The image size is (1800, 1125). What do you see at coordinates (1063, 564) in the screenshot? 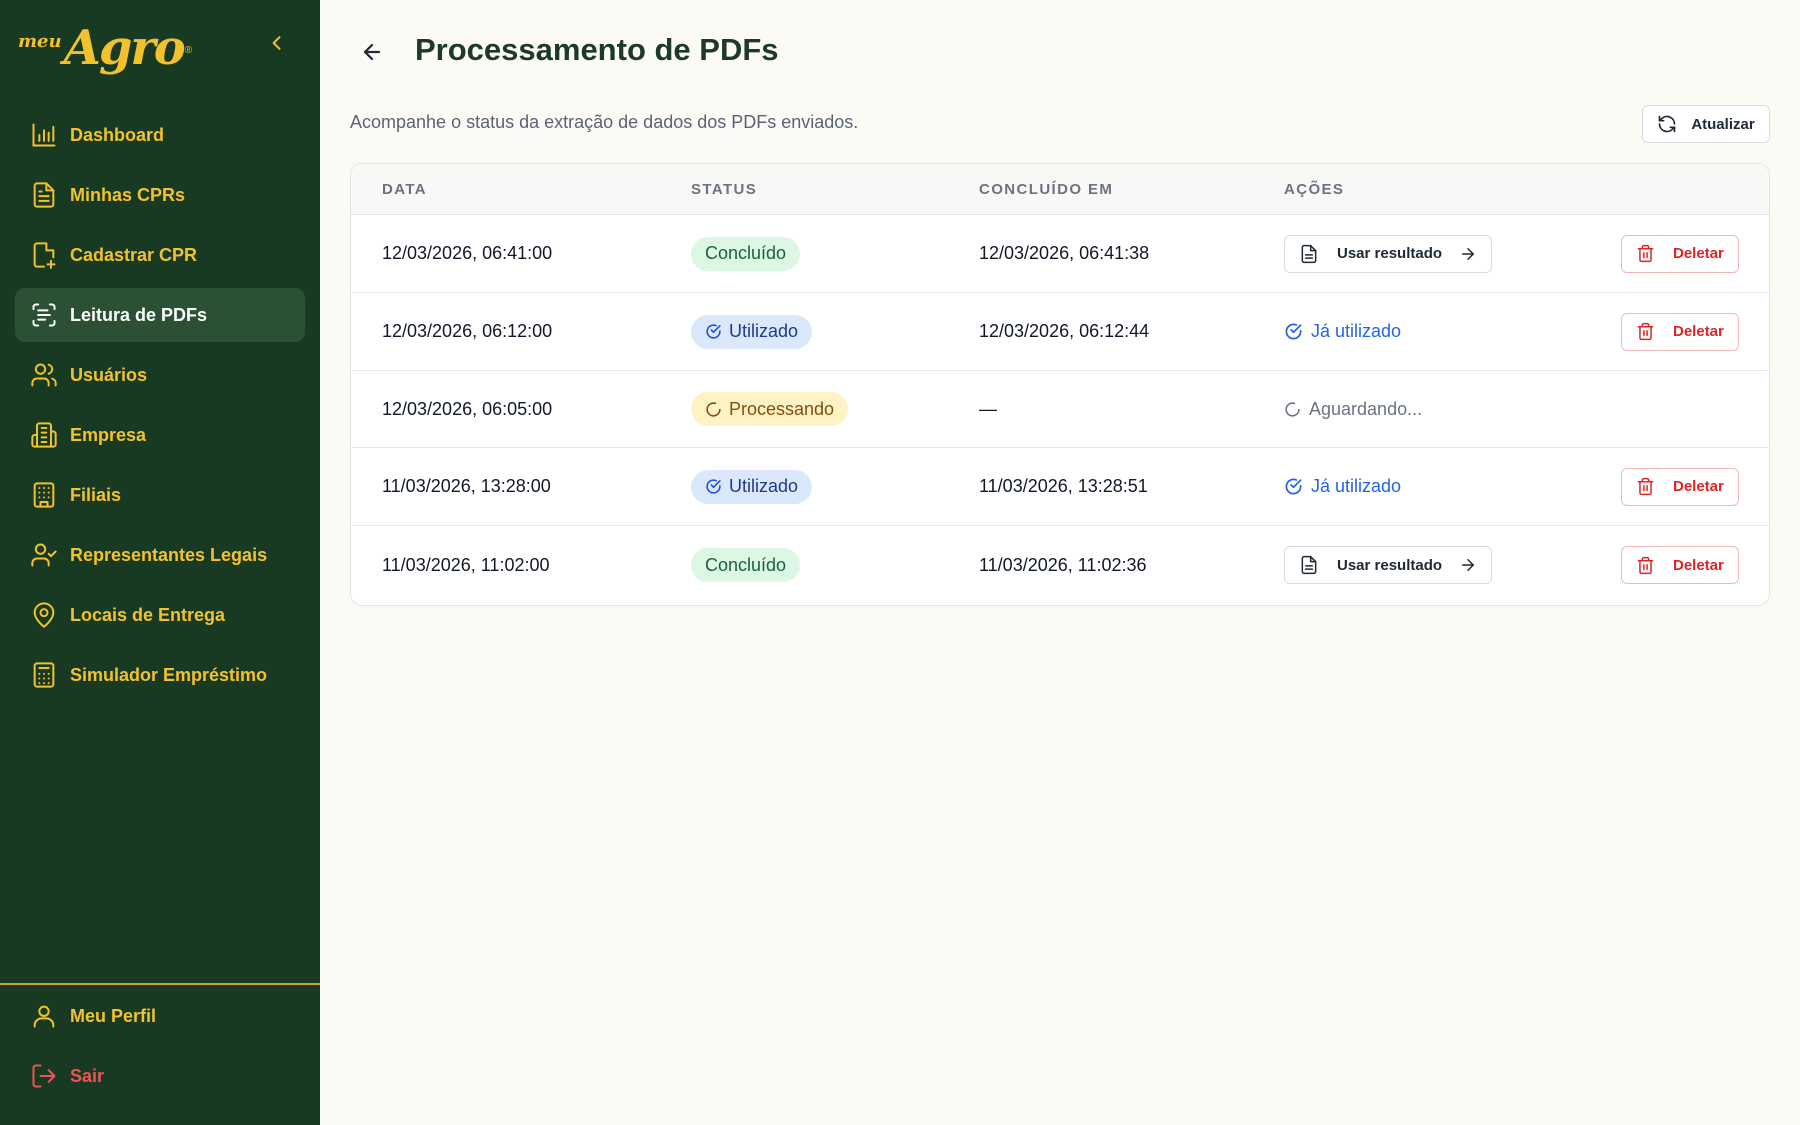
I see `row-completed-at: 11/03/2026, 11:02:36` at bounding box center [1063, 564].